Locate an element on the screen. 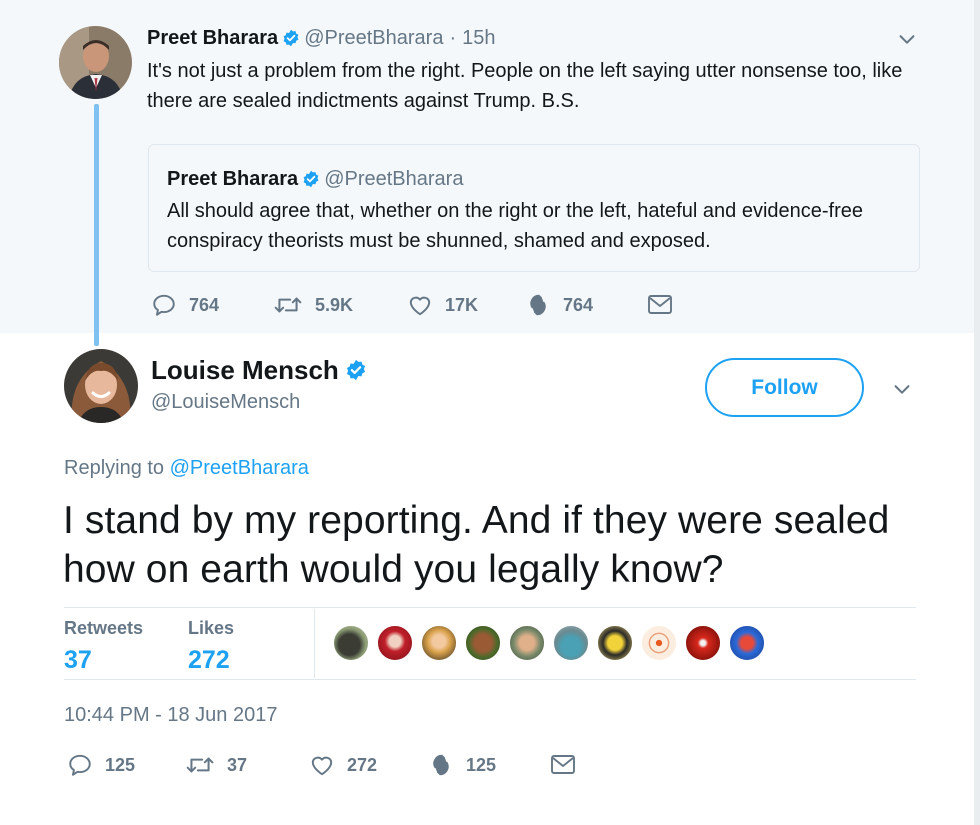 The height and width of the screenshot is (825, 980). moments-count: 125 is located at coordinates (481, 764).